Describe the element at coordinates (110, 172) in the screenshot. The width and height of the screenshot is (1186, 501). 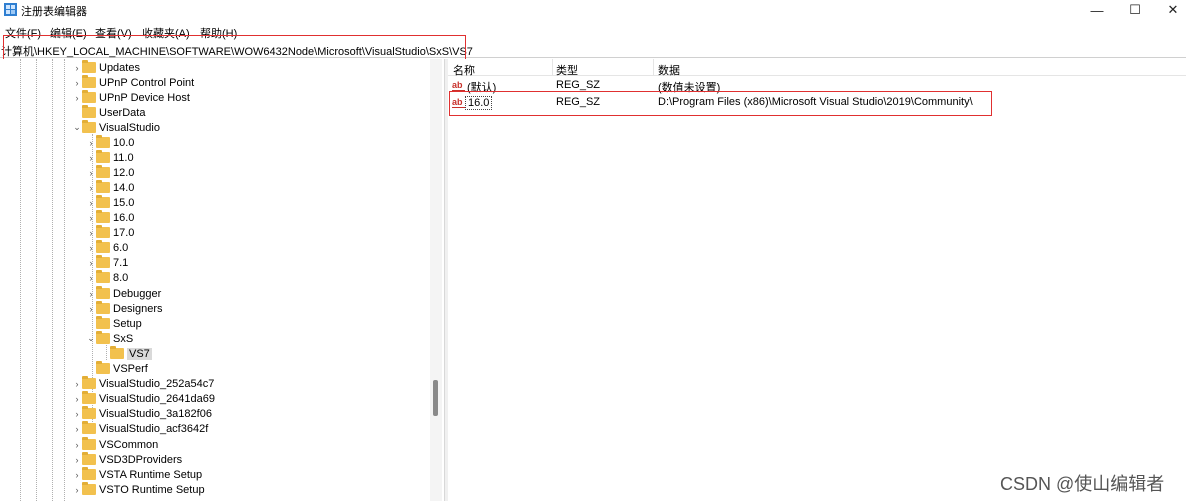
I see `tree-item-12-0: › 12.0` at that location.